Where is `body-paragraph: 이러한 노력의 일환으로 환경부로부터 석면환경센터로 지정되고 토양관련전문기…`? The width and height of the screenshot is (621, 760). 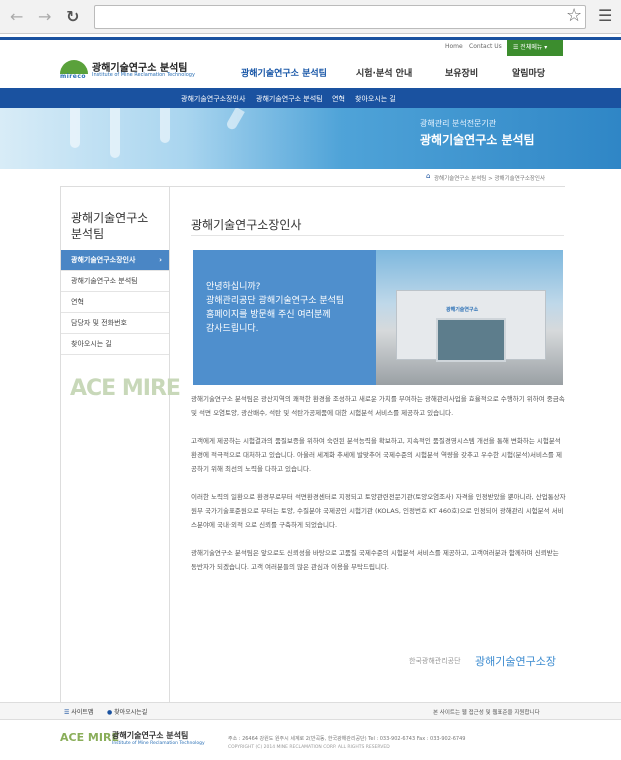 body-paragraph: 이러한 노력의 일환으로 환경부로부터 석면환경센터로 지정되고 토양관련전문기… is located at coordinates (378, 511).